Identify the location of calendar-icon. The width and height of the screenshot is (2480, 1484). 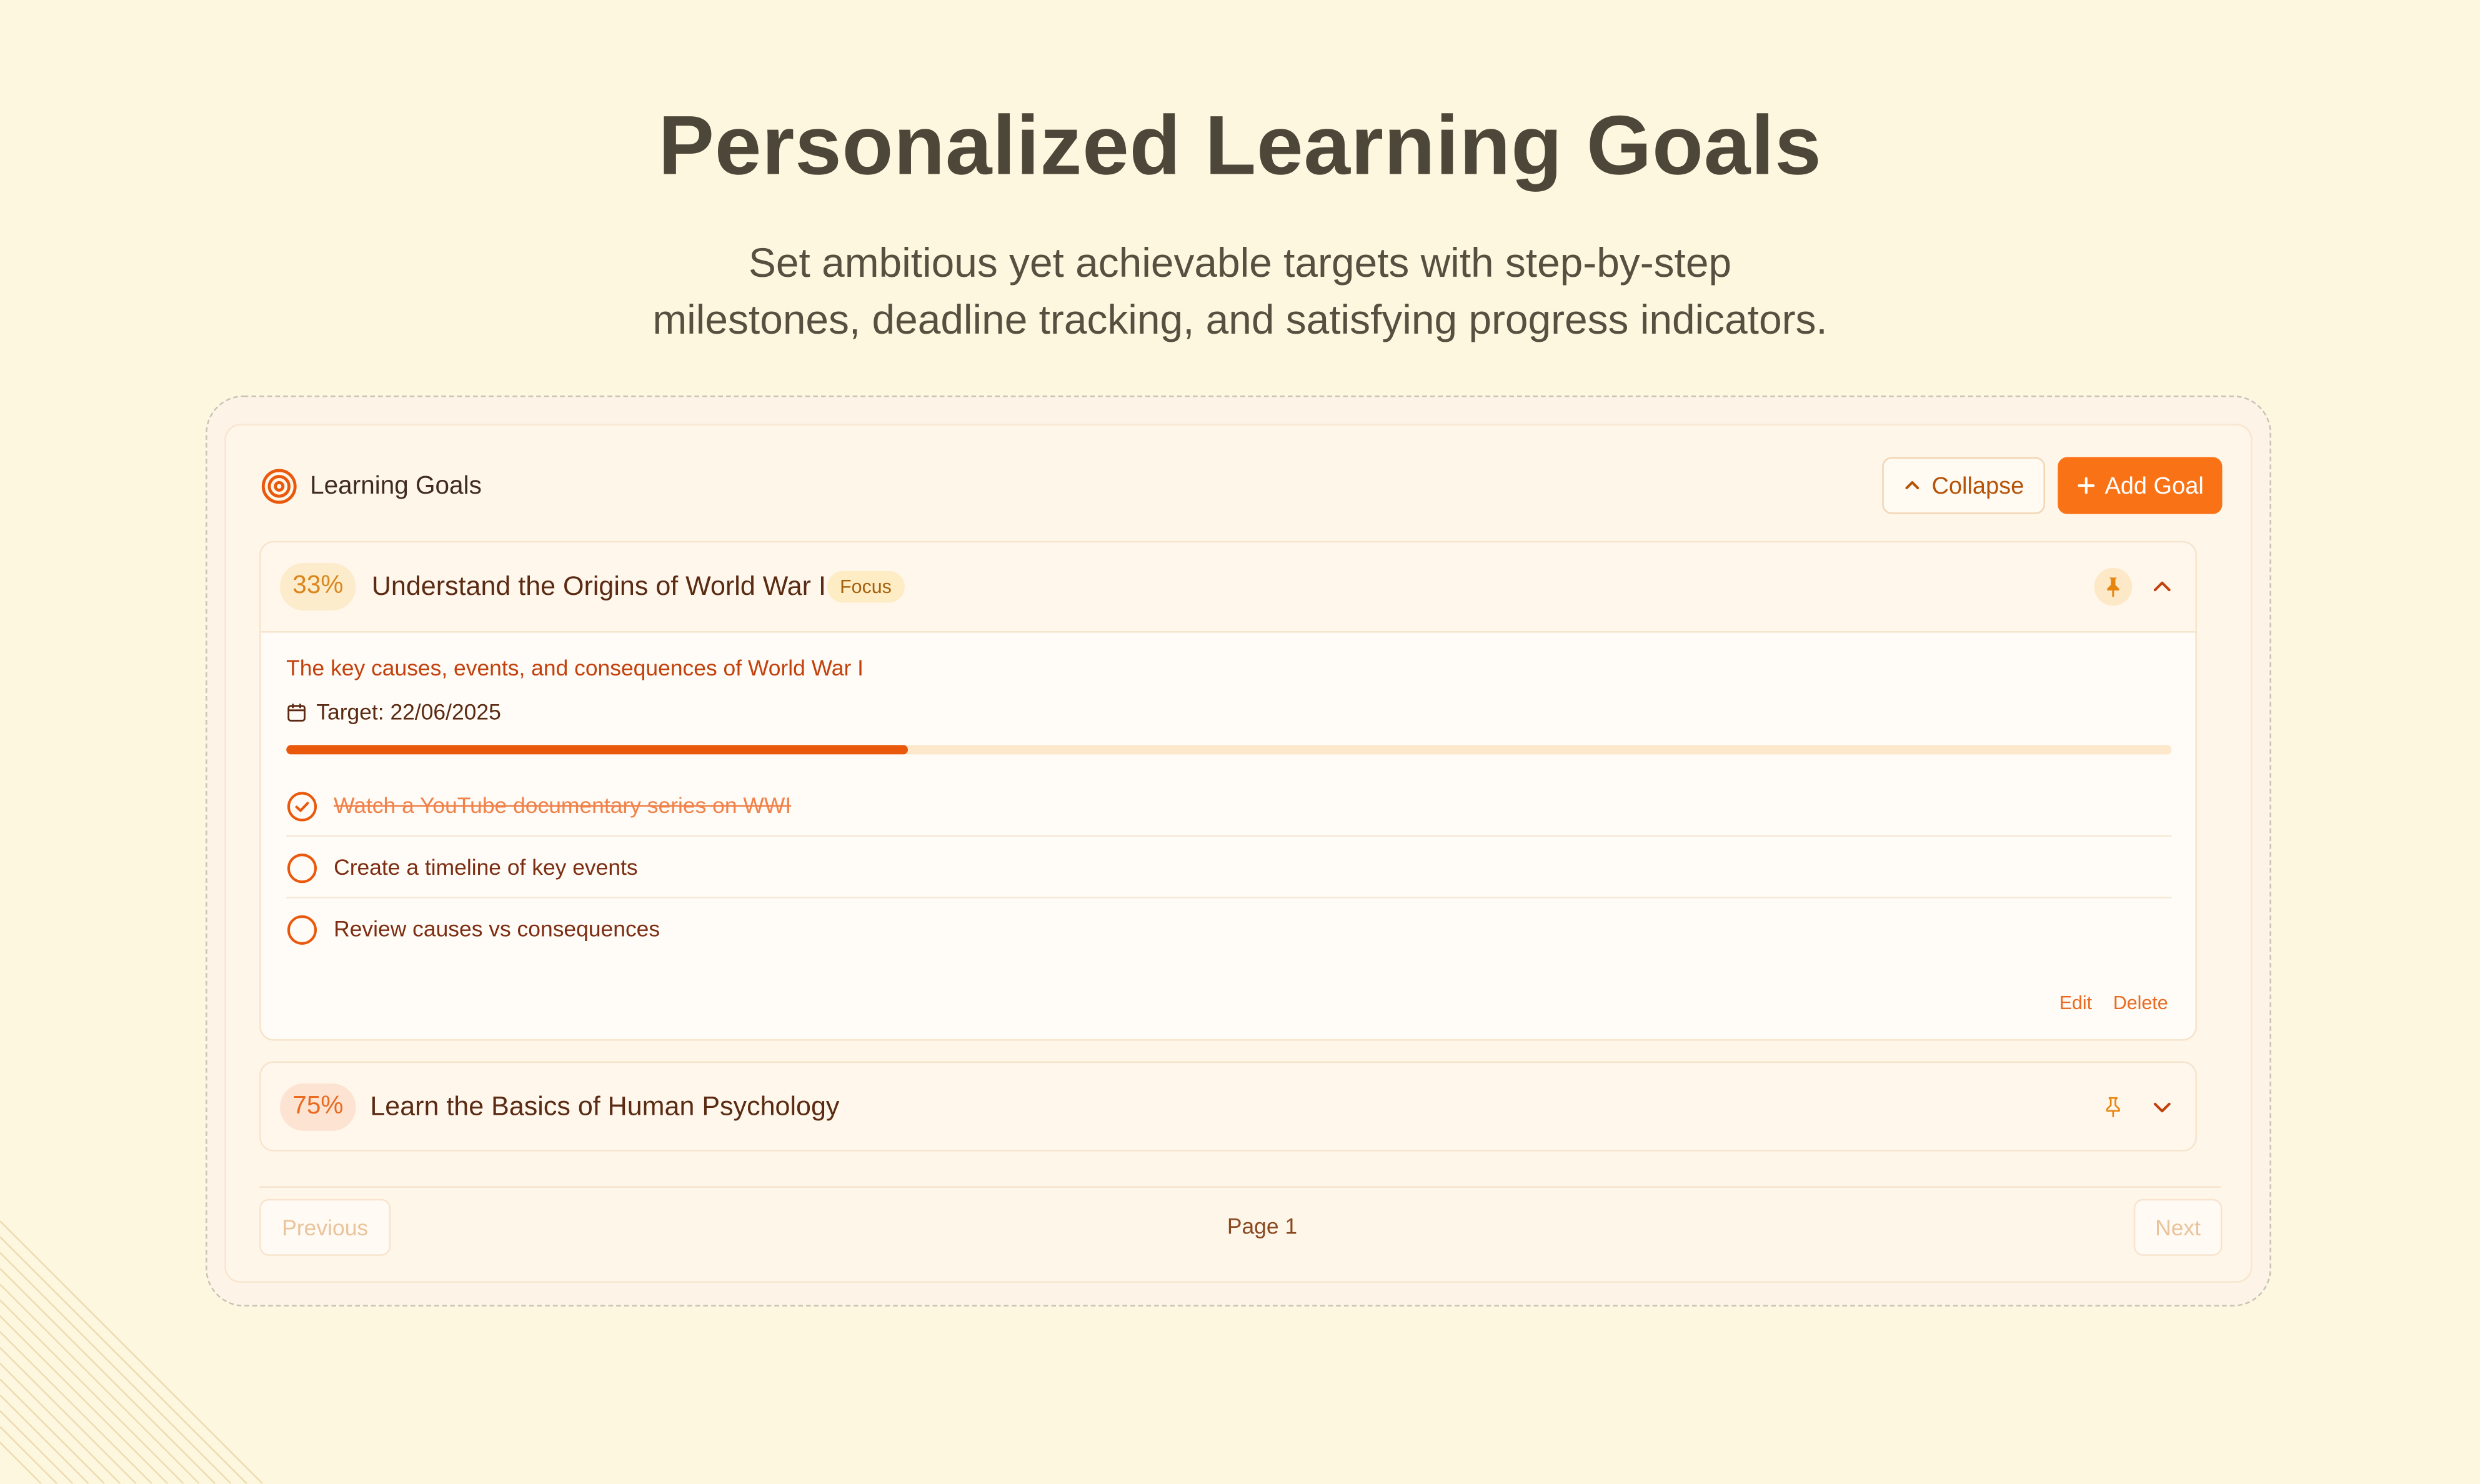
(296, 711).